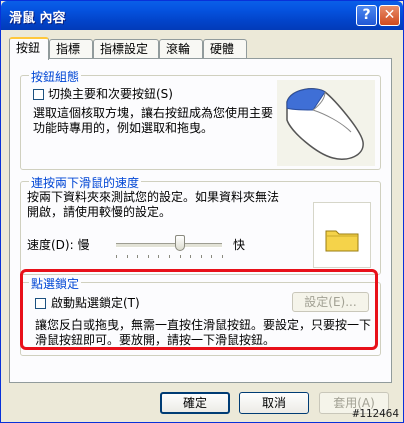 The image size is (404, 423). Describe the element at coordinates (153, 120) in the screenshot. I see `swap-buttons-description: 選取這個核取方塊，讓右按鈕成為您使用主要功能時專用的，例如選取和拖曳。` at that location.